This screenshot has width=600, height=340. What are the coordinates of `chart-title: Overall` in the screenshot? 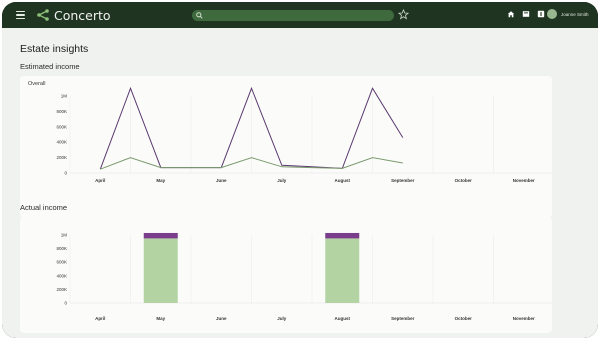 It's located at (36, 84).